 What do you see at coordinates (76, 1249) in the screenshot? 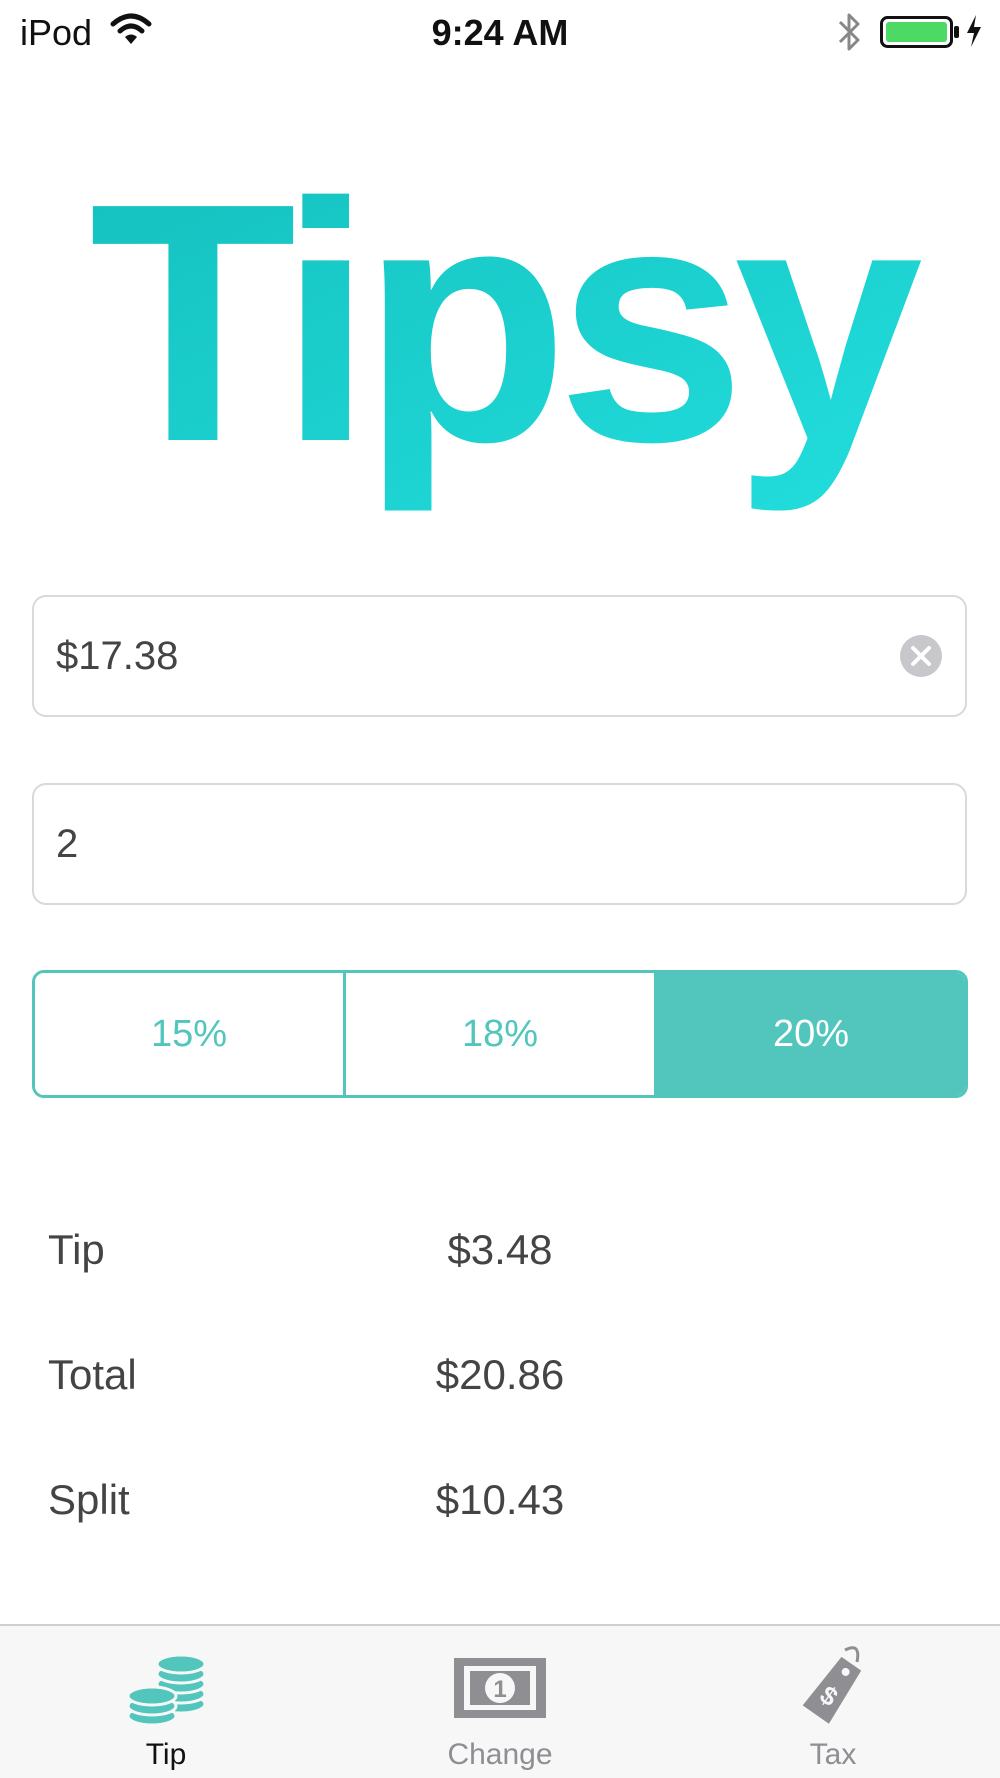
I see `tip-label: Tip` at bounding box center [76, 1249].